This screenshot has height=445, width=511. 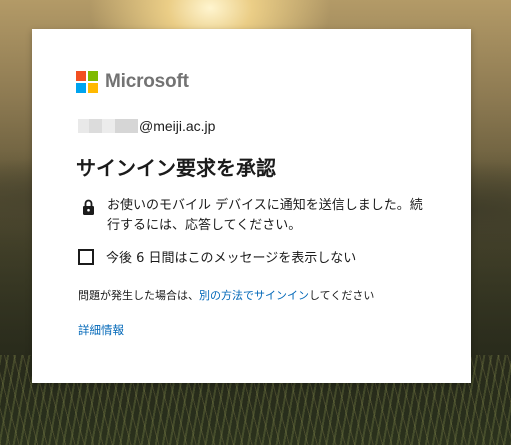 What do you see at coordinates (86, 256) in the screenshot?
I see `dont-show-again-checkbox` at bounding box center [86, 256].